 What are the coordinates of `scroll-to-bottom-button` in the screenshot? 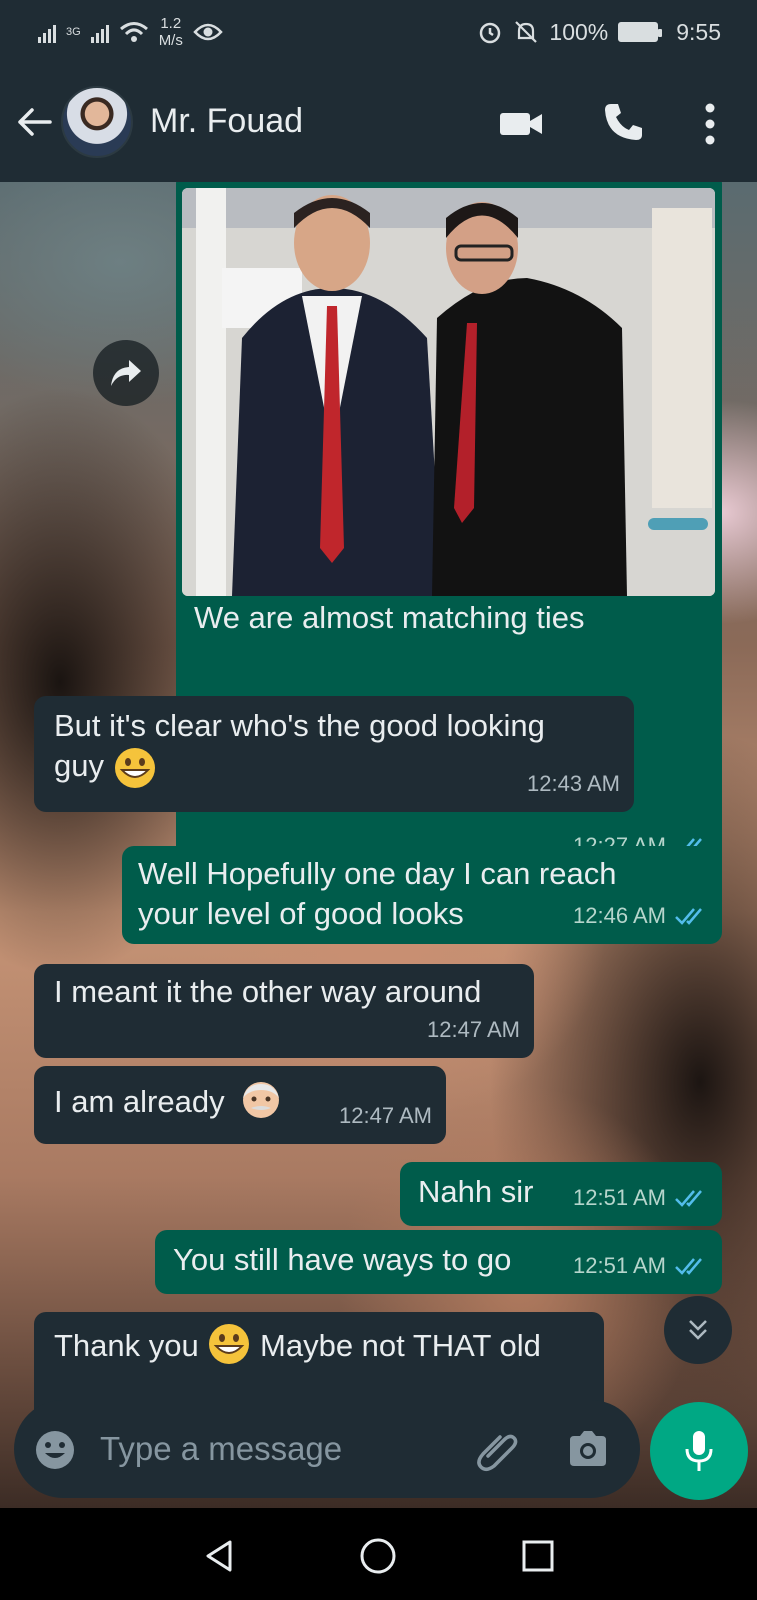 It's located at (698, 1330).